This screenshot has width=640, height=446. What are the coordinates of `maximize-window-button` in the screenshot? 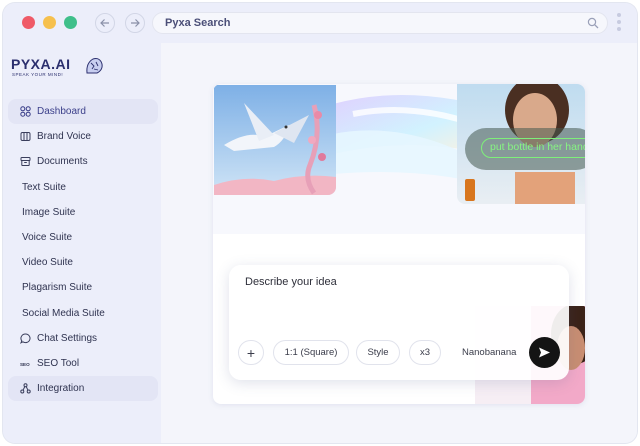 It's located at (70, 22).